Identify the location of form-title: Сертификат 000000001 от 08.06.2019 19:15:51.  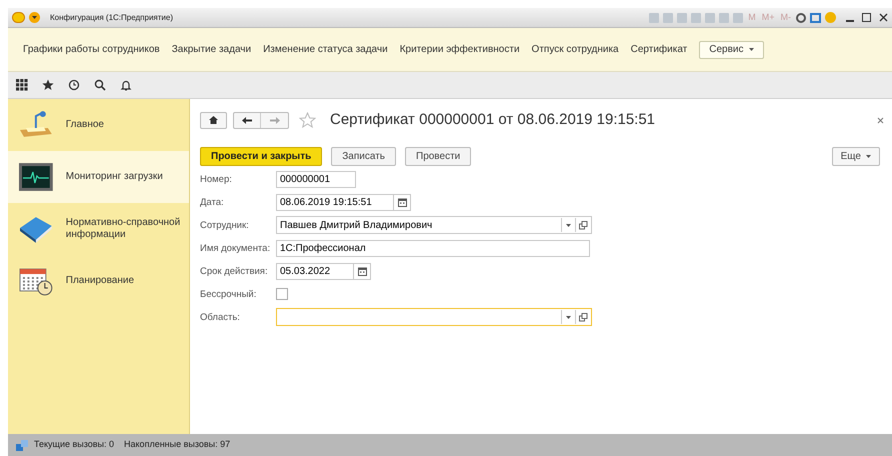
(493, 120).